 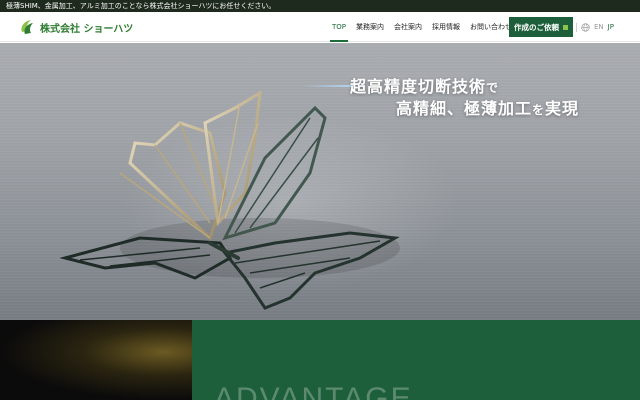 What do you see at coordinates (576, 27) in the screenshot?
I see `lang-divider` at bounding box center [576, 27].